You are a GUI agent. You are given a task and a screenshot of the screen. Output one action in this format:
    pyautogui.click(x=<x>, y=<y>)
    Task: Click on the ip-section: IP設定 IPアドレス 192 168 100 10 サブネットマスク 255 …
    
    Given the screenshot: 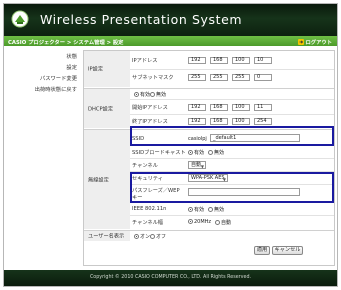 What is the action you would take?
    pyautogui.click(x=209, y=69)
    